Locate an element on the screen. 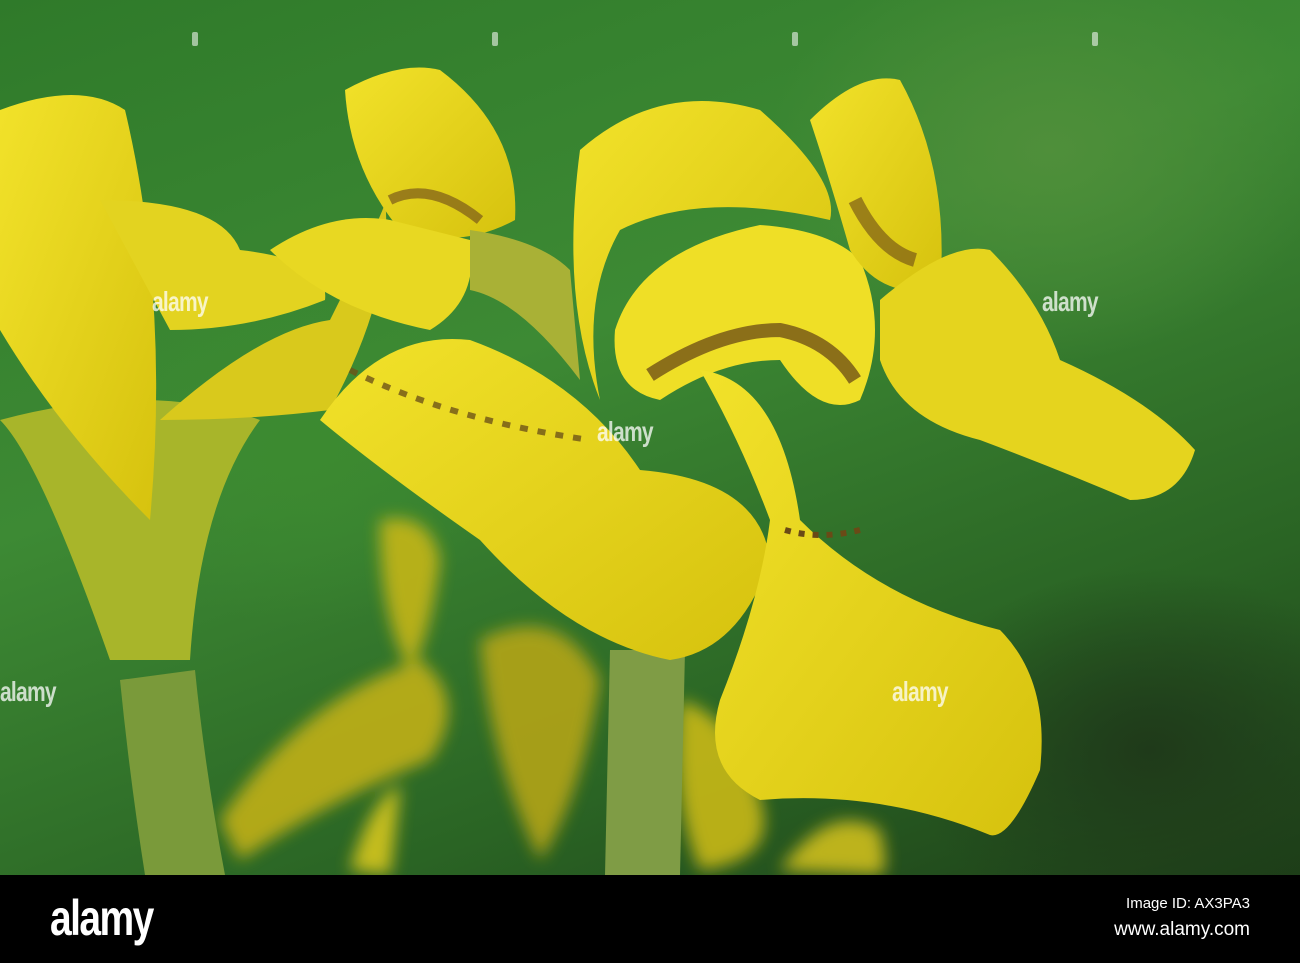  site-url: www.alamy.com is located at coordinates (1182, 929).